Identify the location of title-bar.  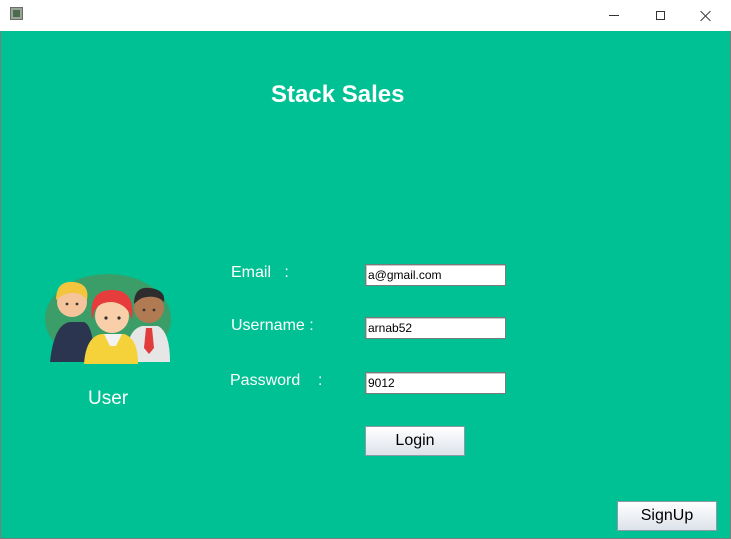
(365, 15).